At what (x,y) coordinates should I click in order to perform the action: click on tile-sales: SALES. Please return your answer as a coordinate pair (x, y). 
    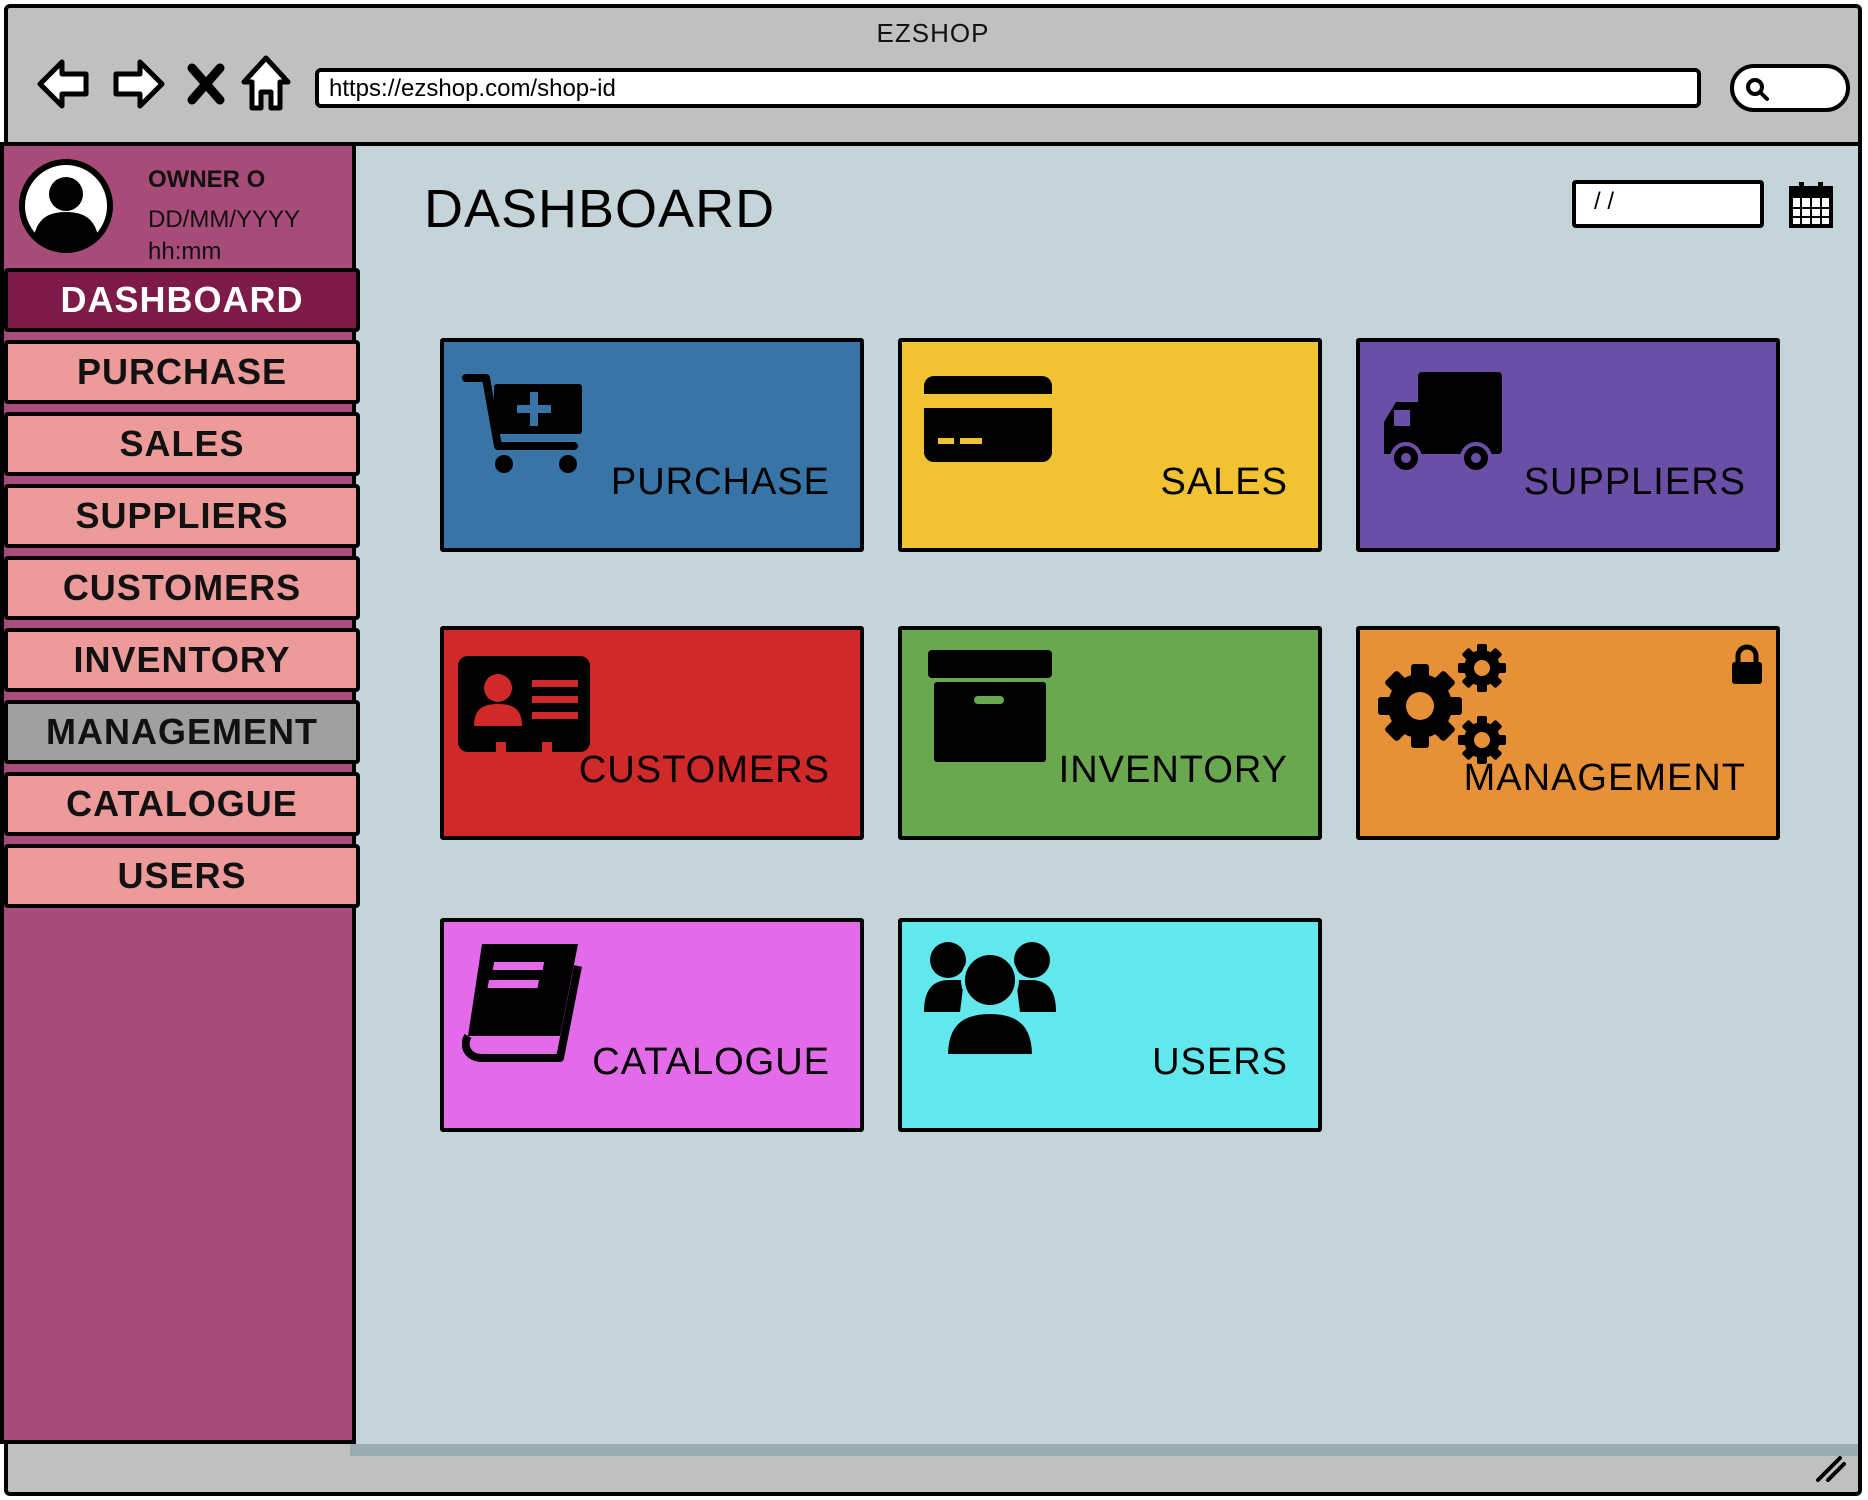
    Looking at the image, I should click on (1110, 445).